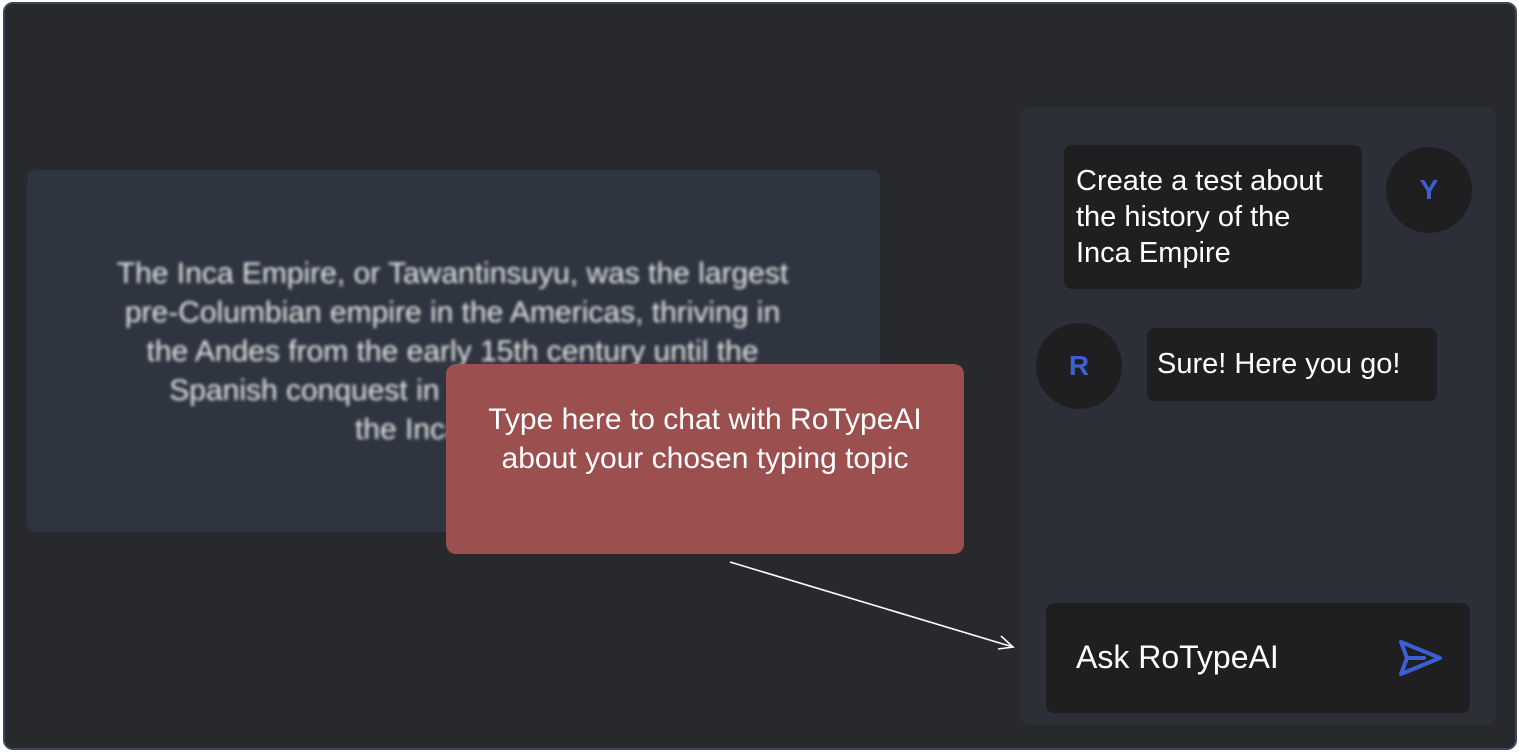 The image size is (1519, 756). Describe the element at coordinates (1177, 657) in the screenshot. I see `chat-input-placeholder: Ask RoTypeAI` at that location.